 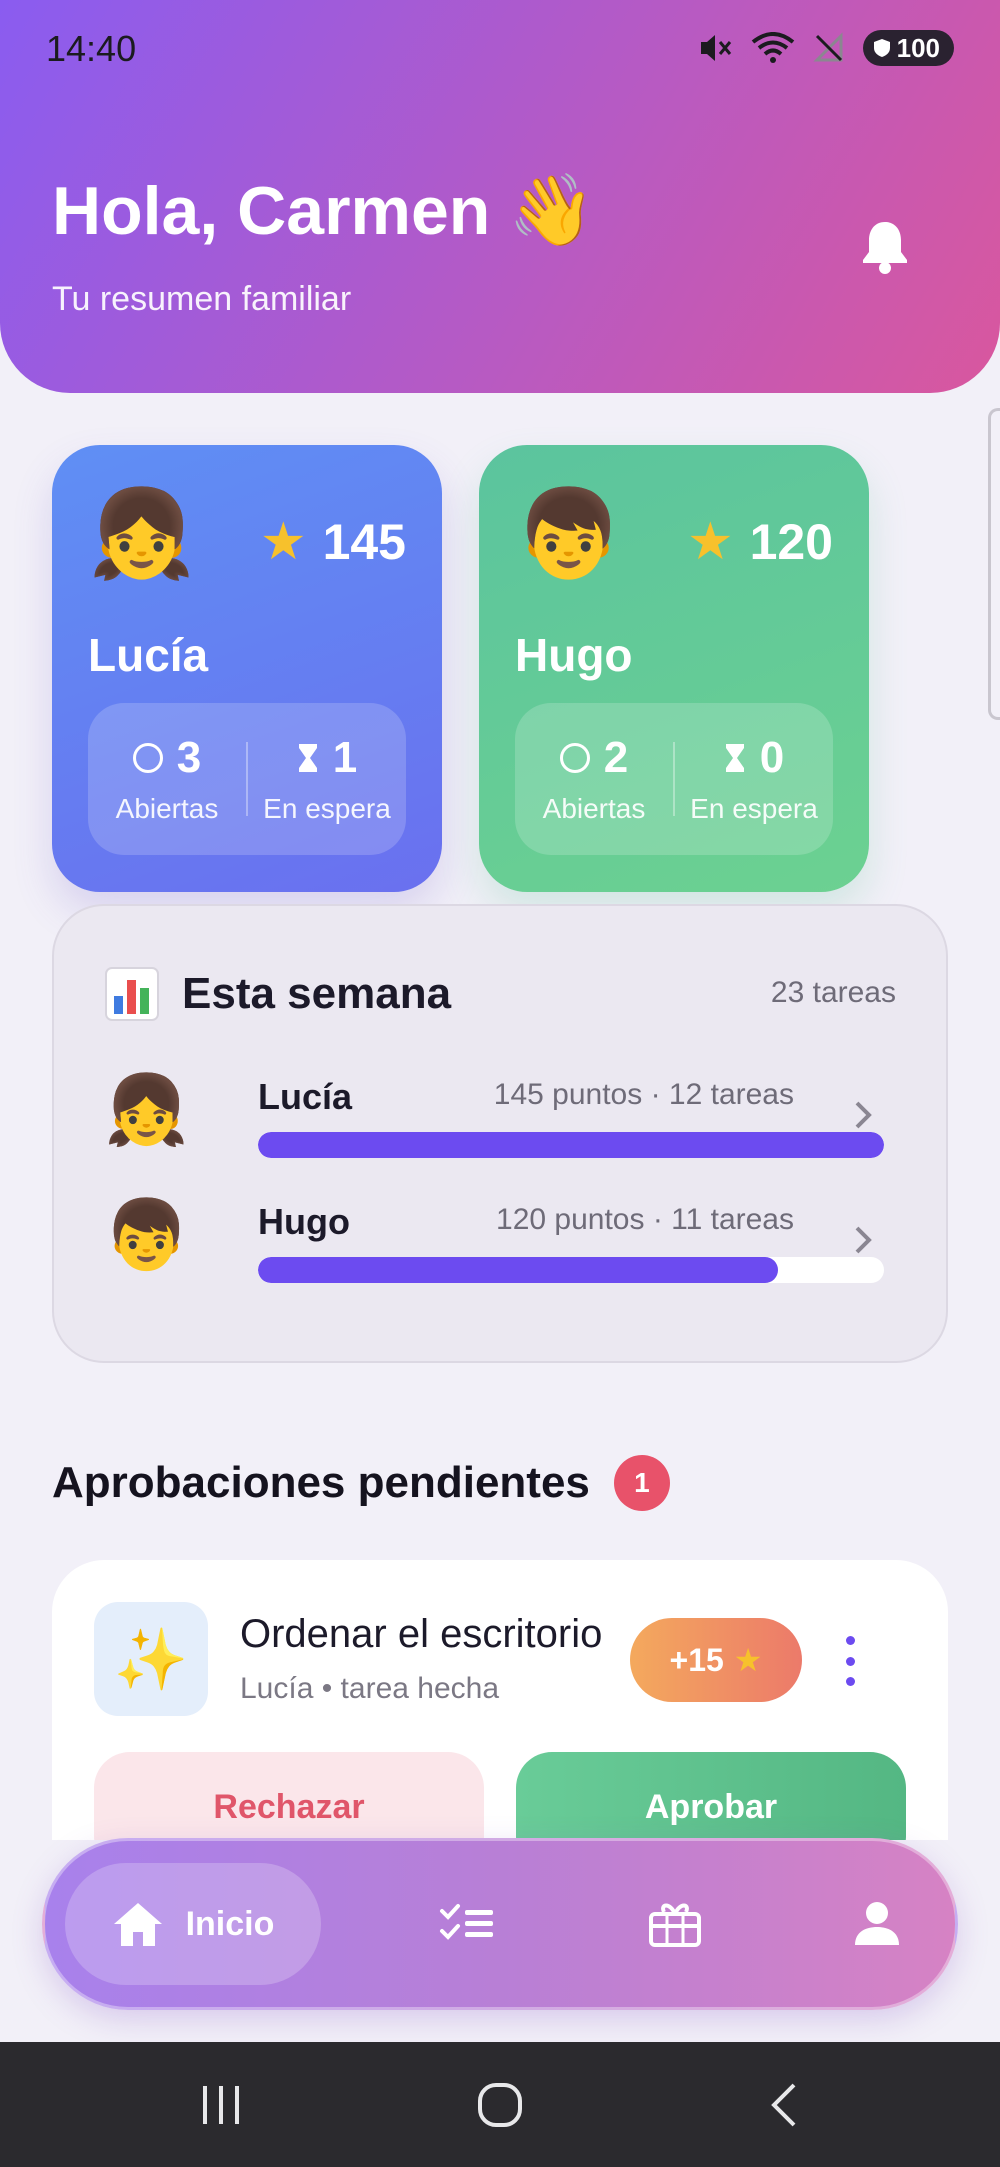 What do you see at coordinates (552, 210) in the screenshot?
I see `wave-emoji: 👋` at bounding box center [552, 210].